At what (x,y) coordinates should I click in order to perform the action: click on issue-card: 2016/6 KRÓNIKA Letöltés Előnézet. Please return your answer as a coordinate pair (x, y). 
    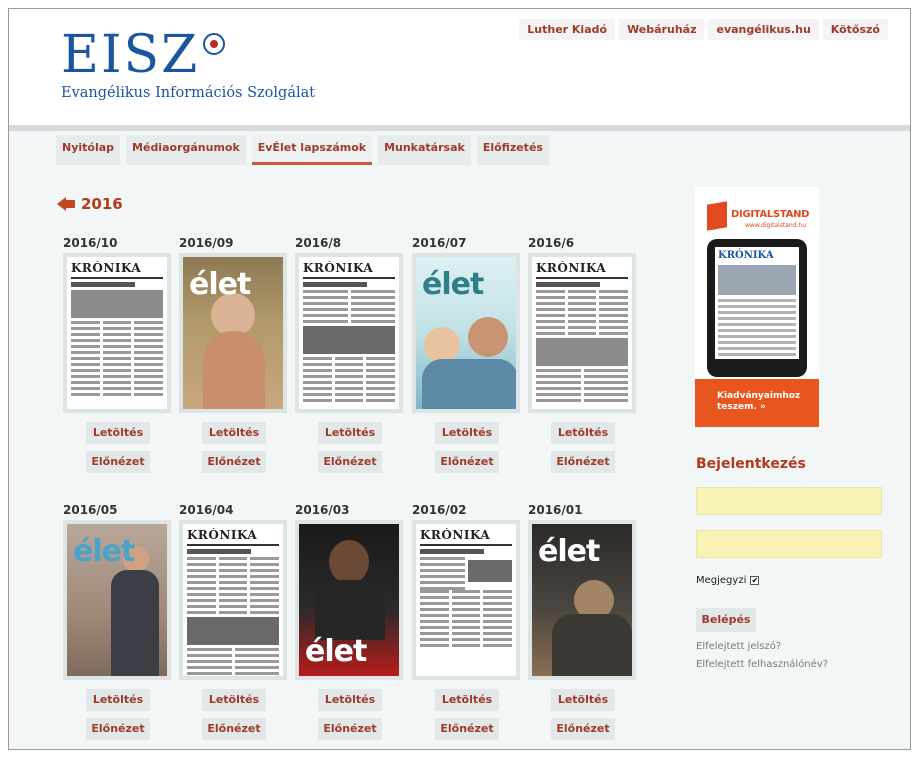
    Looking at the image, I should click on (583, 354).